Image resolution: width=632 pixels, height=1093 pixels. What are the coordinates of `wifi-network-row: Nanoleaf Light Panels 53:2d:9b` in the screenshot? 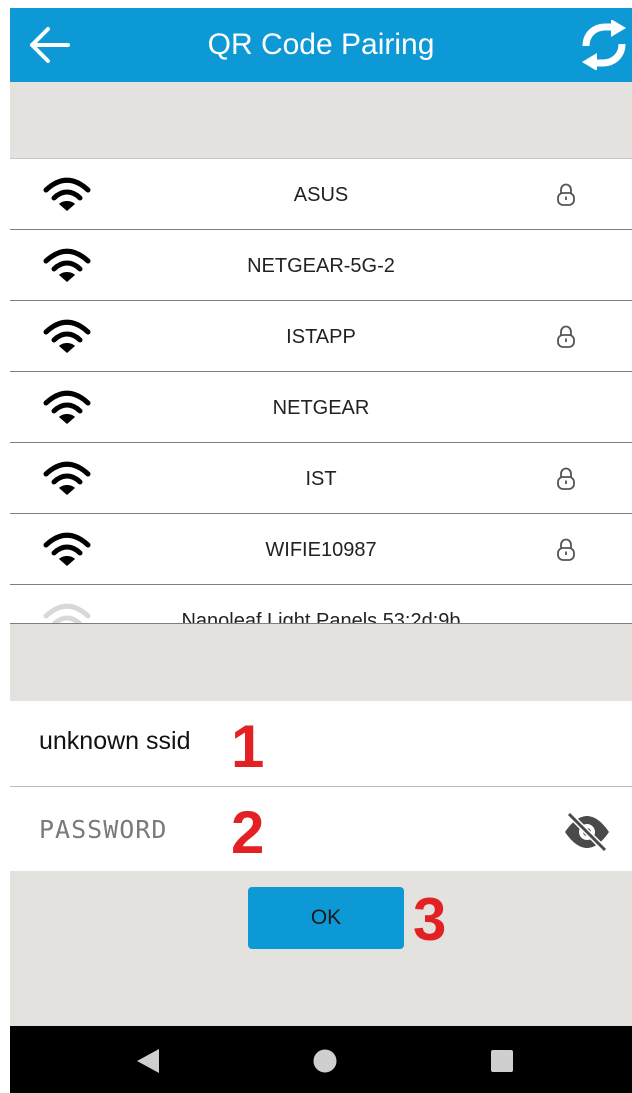 It's located at (321, 604).